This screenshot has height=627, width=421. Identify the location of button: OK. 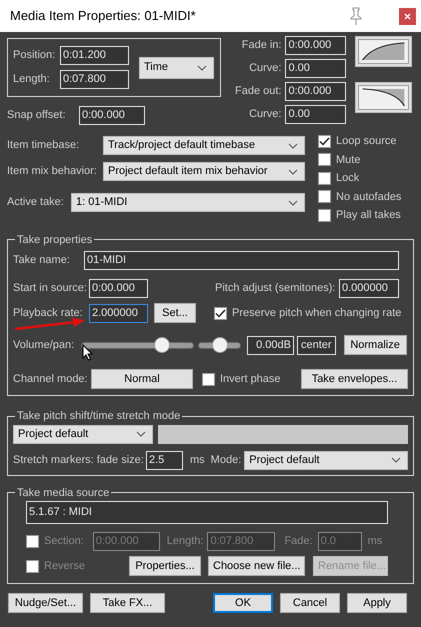
(243, 603).